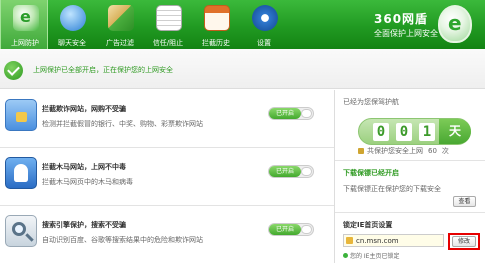 This screenshot has width=485, height=263. I want to click on broom-icon, so click(121, 18).